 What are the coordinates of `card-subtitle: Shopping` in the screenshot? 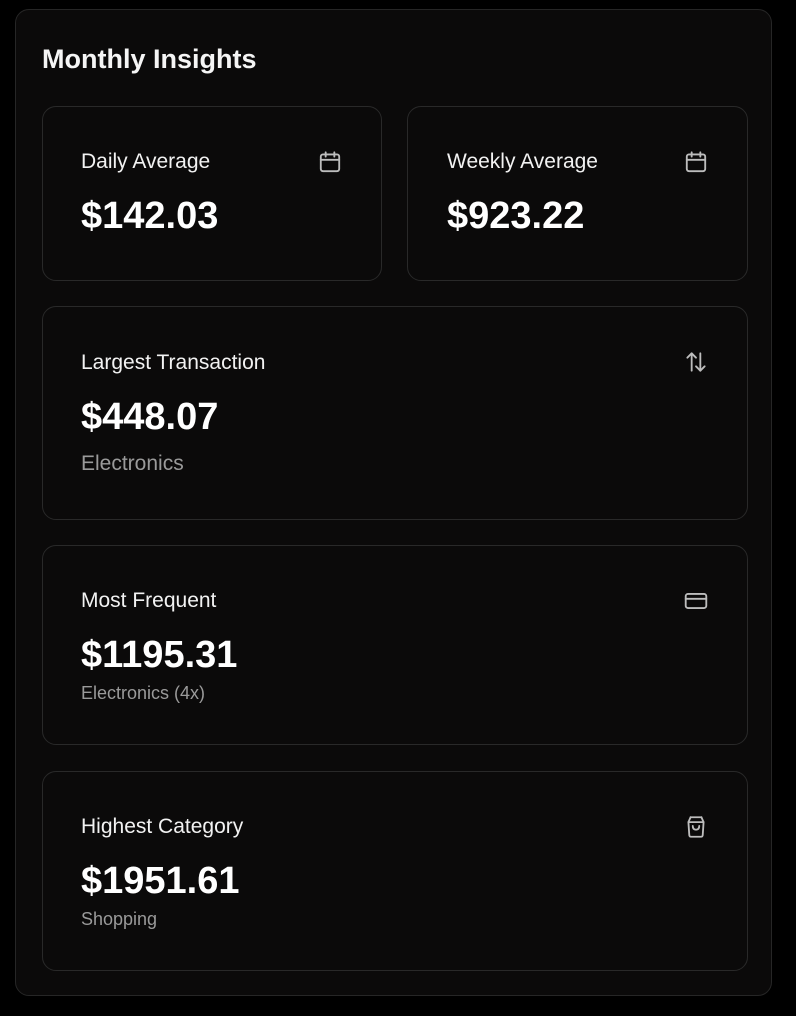 It's located at (119, 919).